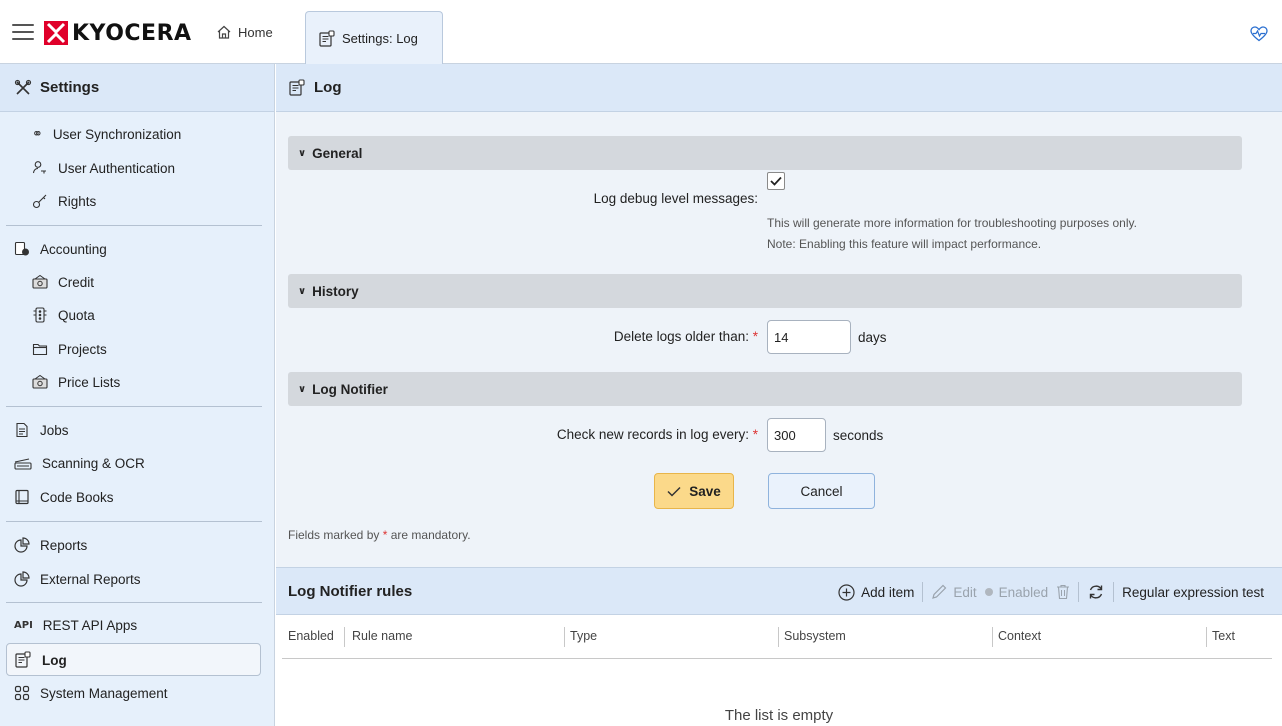  What do you see at coordinates (23, 32) in the screenshot?
I see `menu-icon` at bounding box center [23, 32].